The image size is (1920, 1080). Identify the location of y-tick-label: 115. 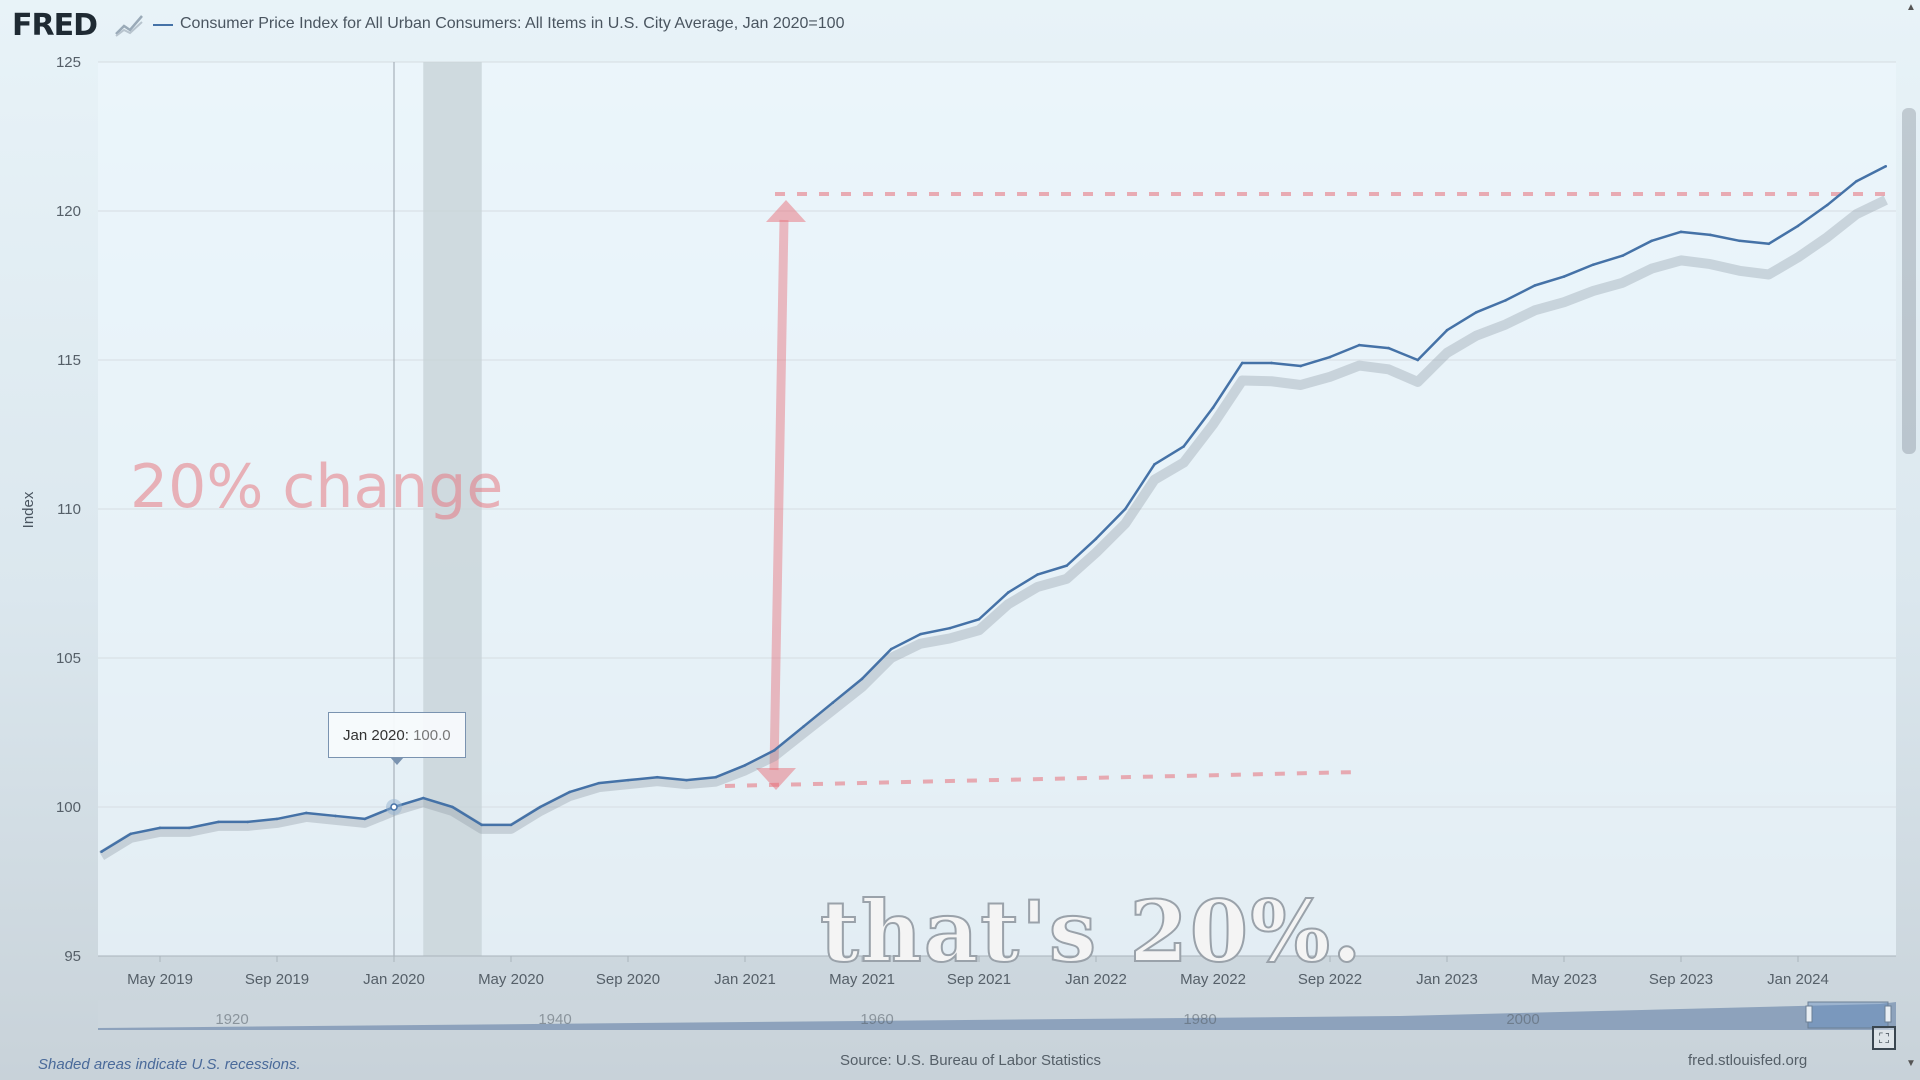
(69, 360).